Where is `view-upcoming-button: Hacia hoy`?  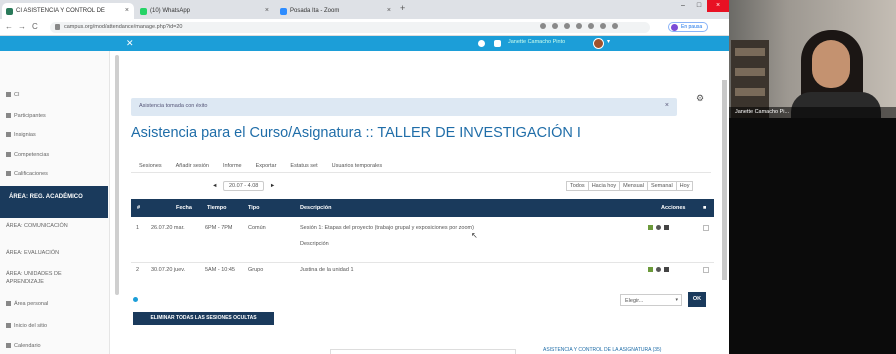 view-upcoming-button: Hacia hoy is located at coordinates (604, 186).